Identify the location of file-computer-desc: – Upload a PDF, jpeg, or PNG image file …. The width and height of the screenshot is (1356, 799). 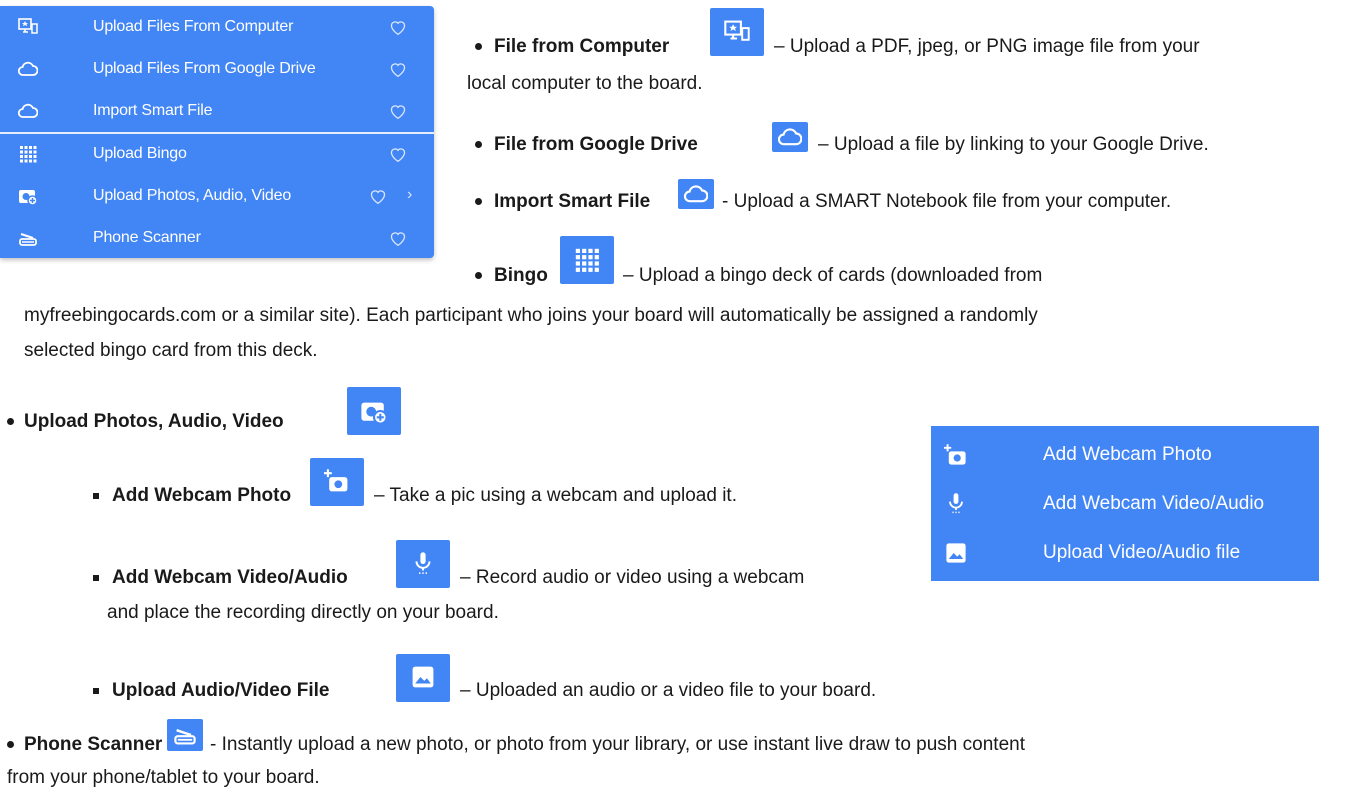
(987, 46).